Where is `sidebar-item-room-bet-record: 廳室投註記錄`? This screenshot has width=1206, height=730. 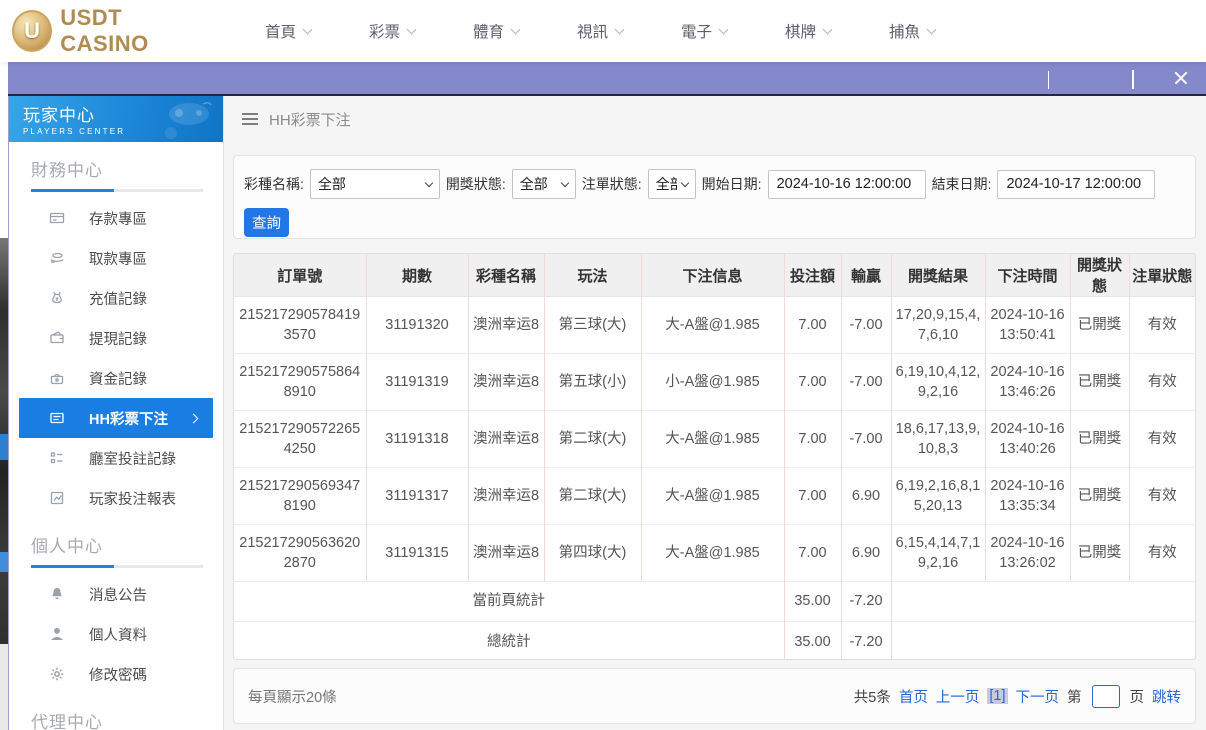
sidebar-item-room-bet-record: 廳室投註記錄 is located at coordinates (116, 458).